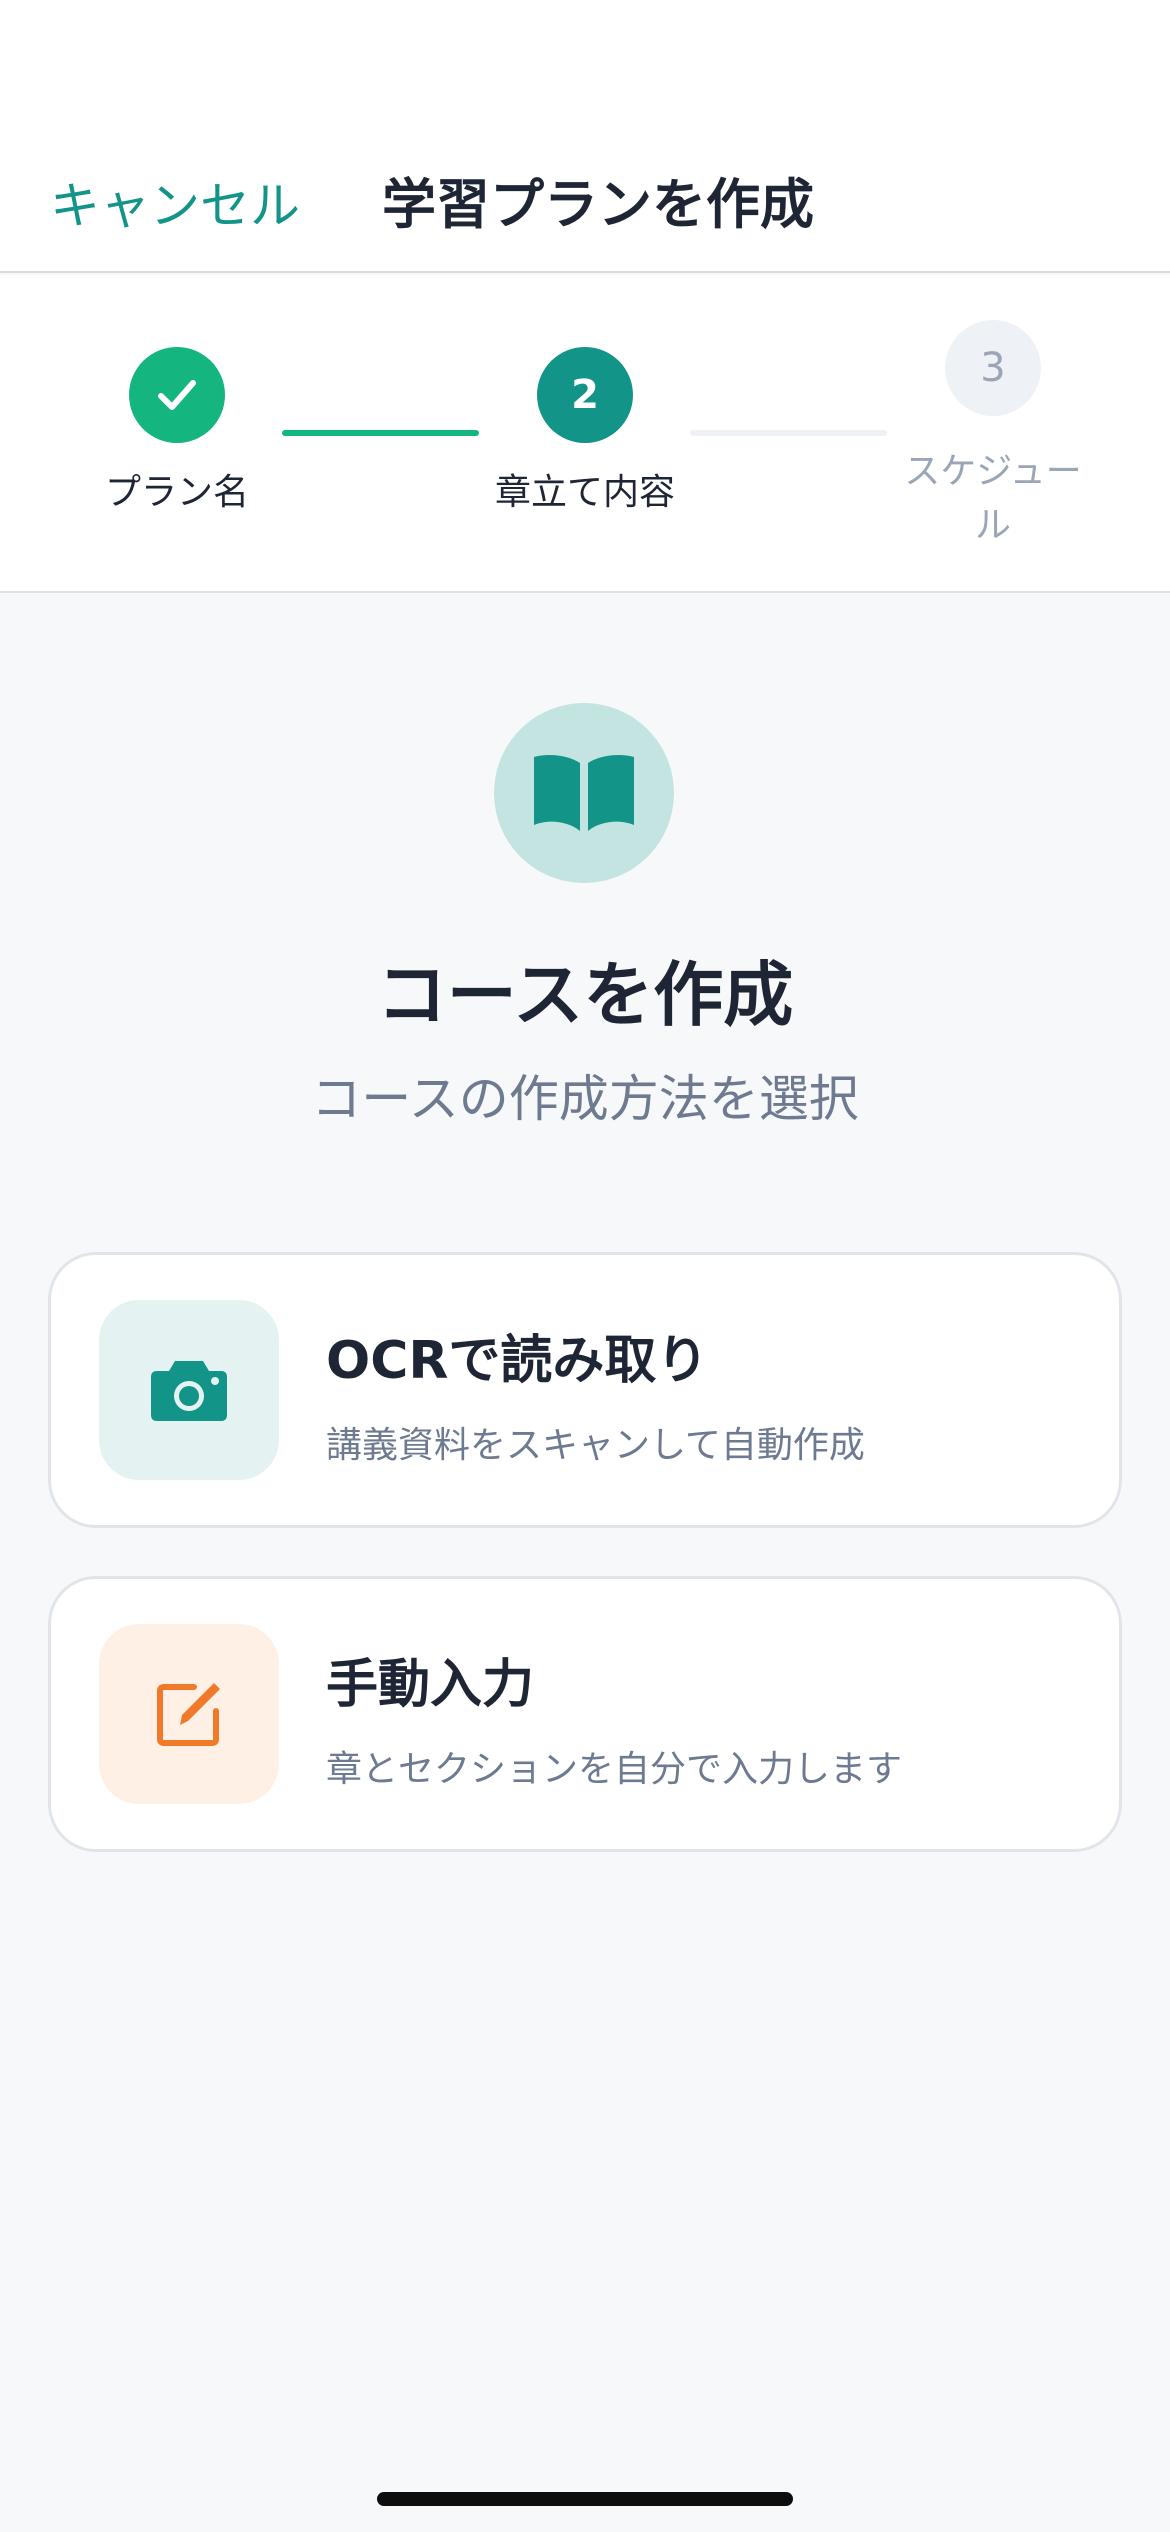 Image resolution: width=1170 pixels, height=2532 pixels. I want to click on manual-input-option-card: 手動入力 章とセクションを自分で入力します, so click(585, 1714).